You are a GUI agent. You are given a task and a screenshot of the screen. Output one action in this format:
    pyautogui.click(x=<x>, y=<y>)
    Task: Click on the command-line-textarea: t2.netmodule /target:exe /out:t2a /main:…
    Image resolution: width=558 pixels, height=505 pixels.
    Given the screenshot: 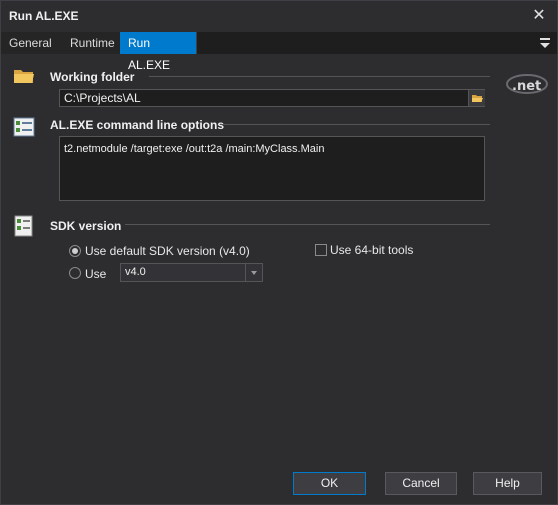 What is the action you would take?
    pyautogui.click(x=272, y=168)
    